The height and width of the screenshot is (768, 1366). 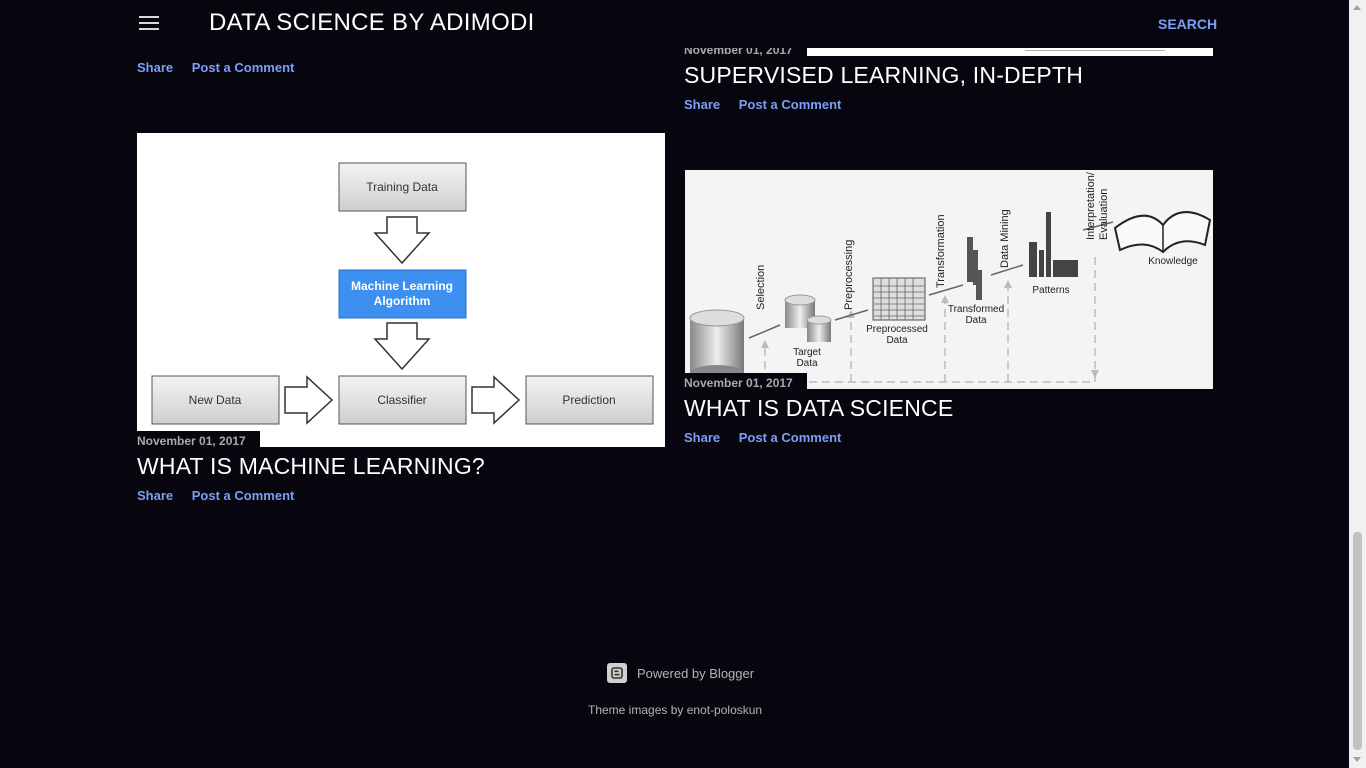 I want to click on transformed-label: Transformed, so click(x=976, y=309).